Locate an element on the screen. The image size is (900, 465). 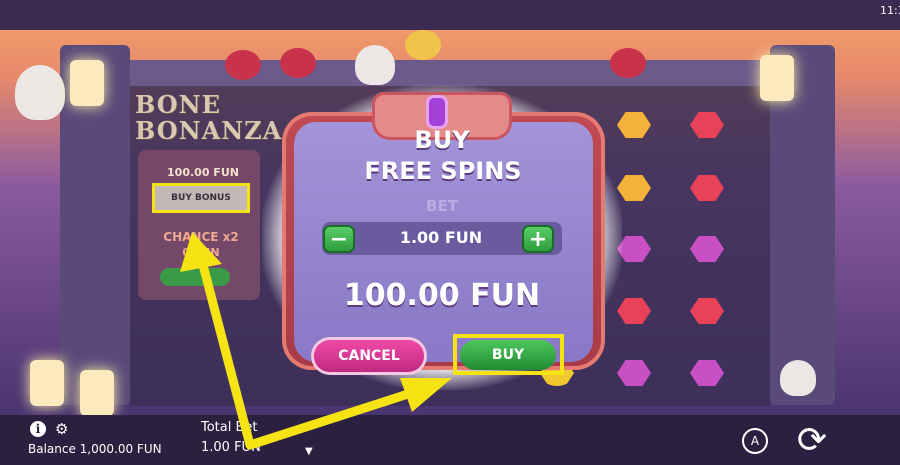
info-icon: i is located at coordinates (38, 429).